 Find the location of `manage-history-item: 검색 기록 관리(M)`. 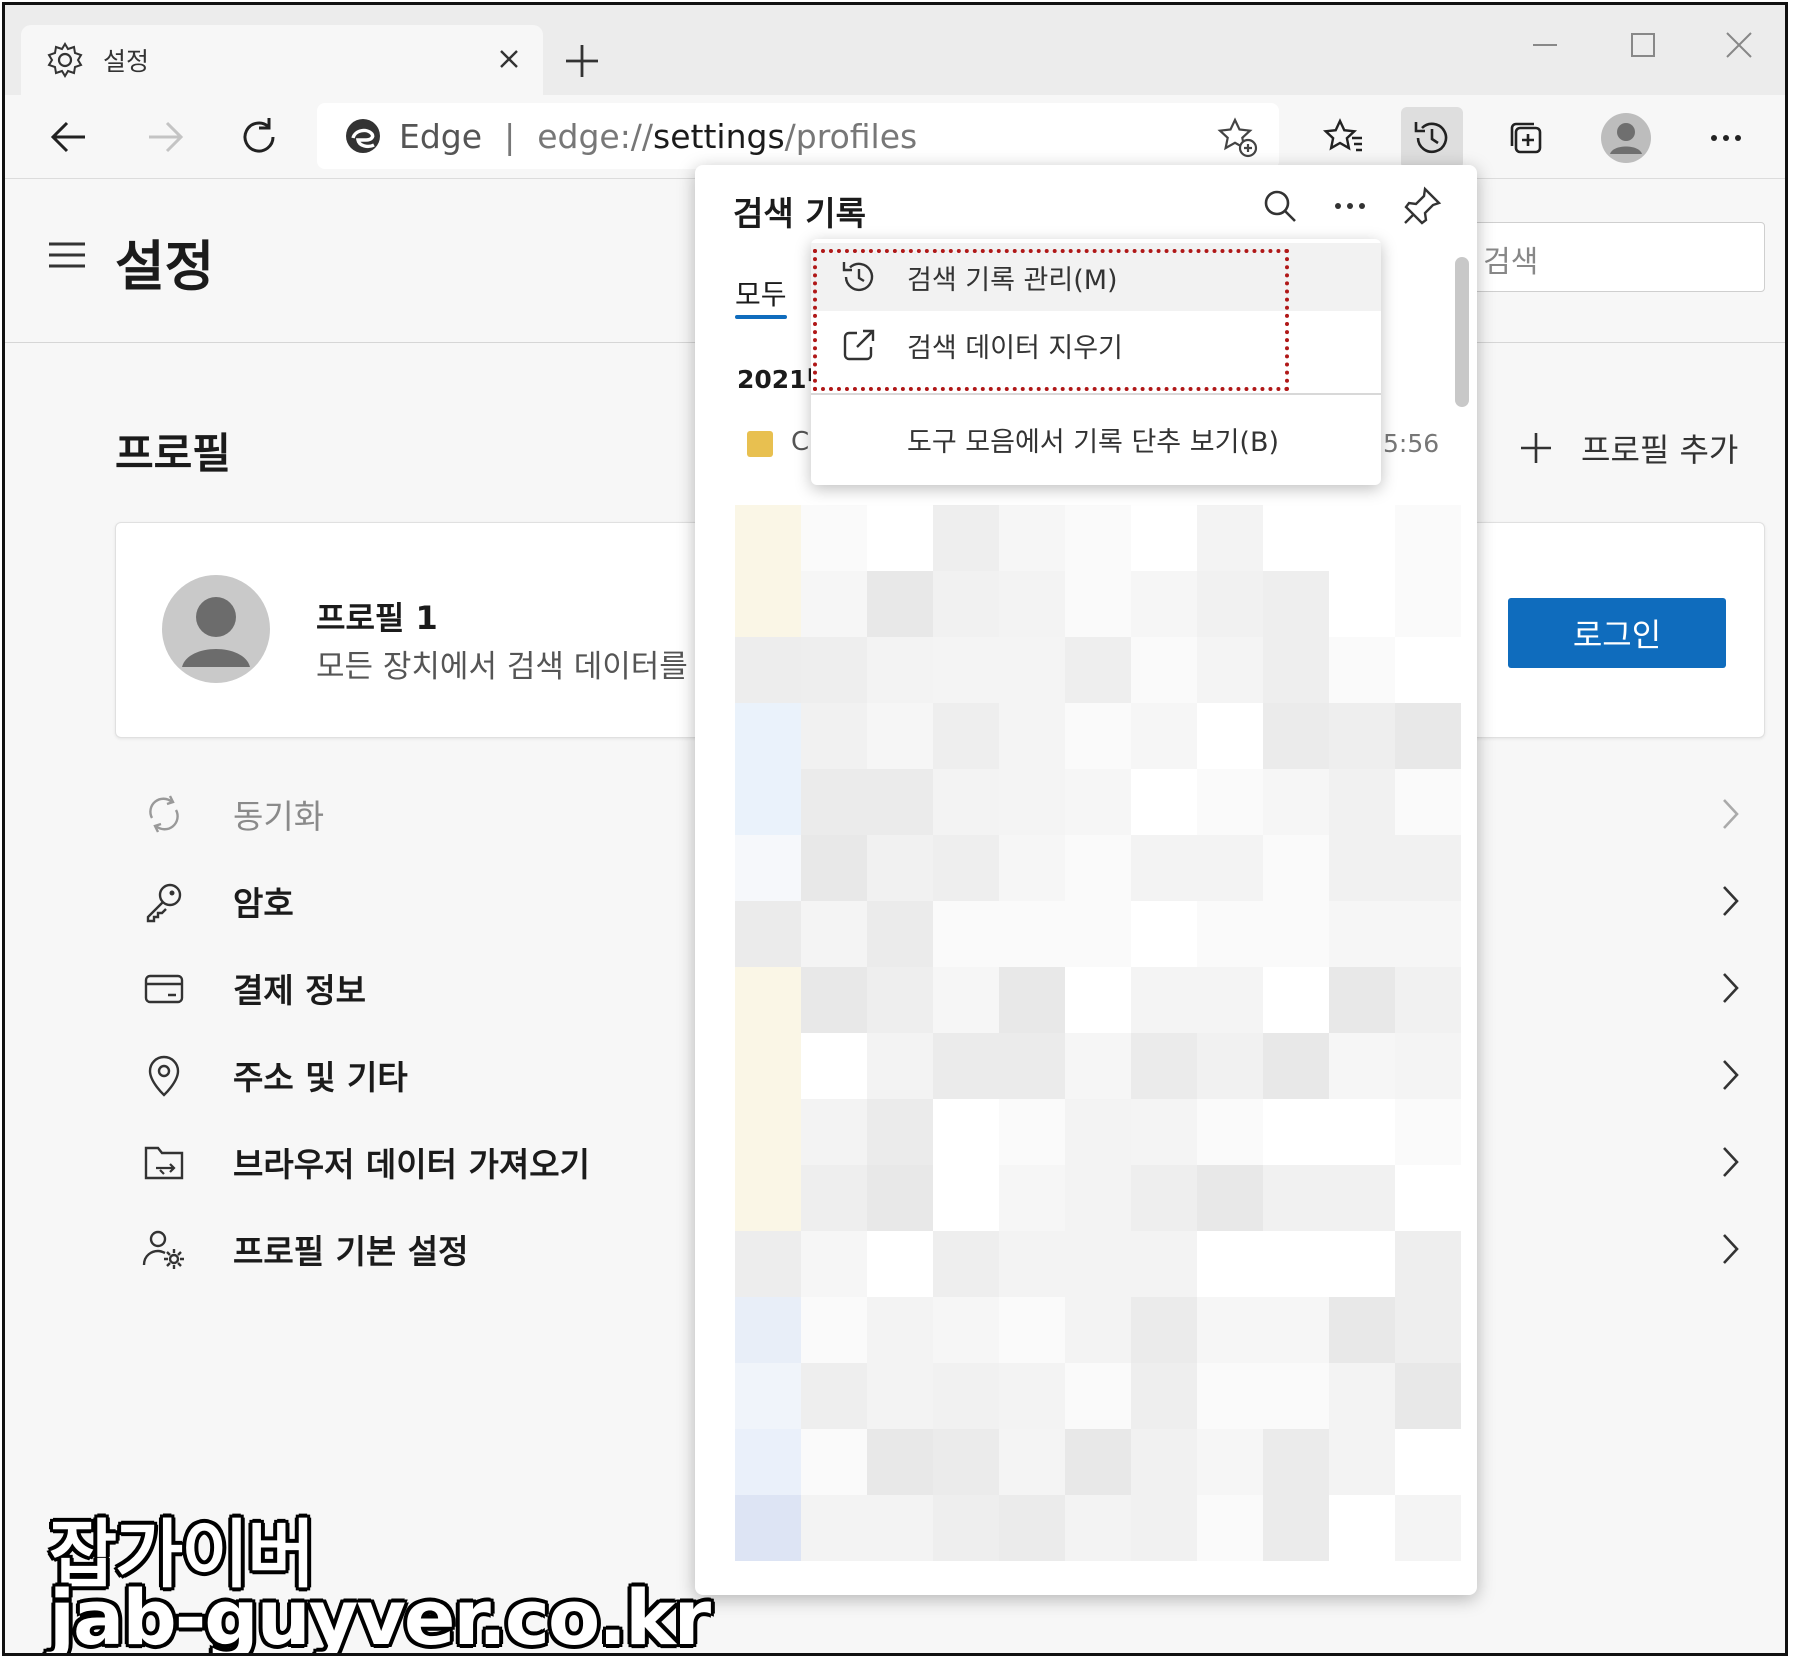

manage-history-item: 검색 기록 관리(M) is located at coordinates (1096, 277).